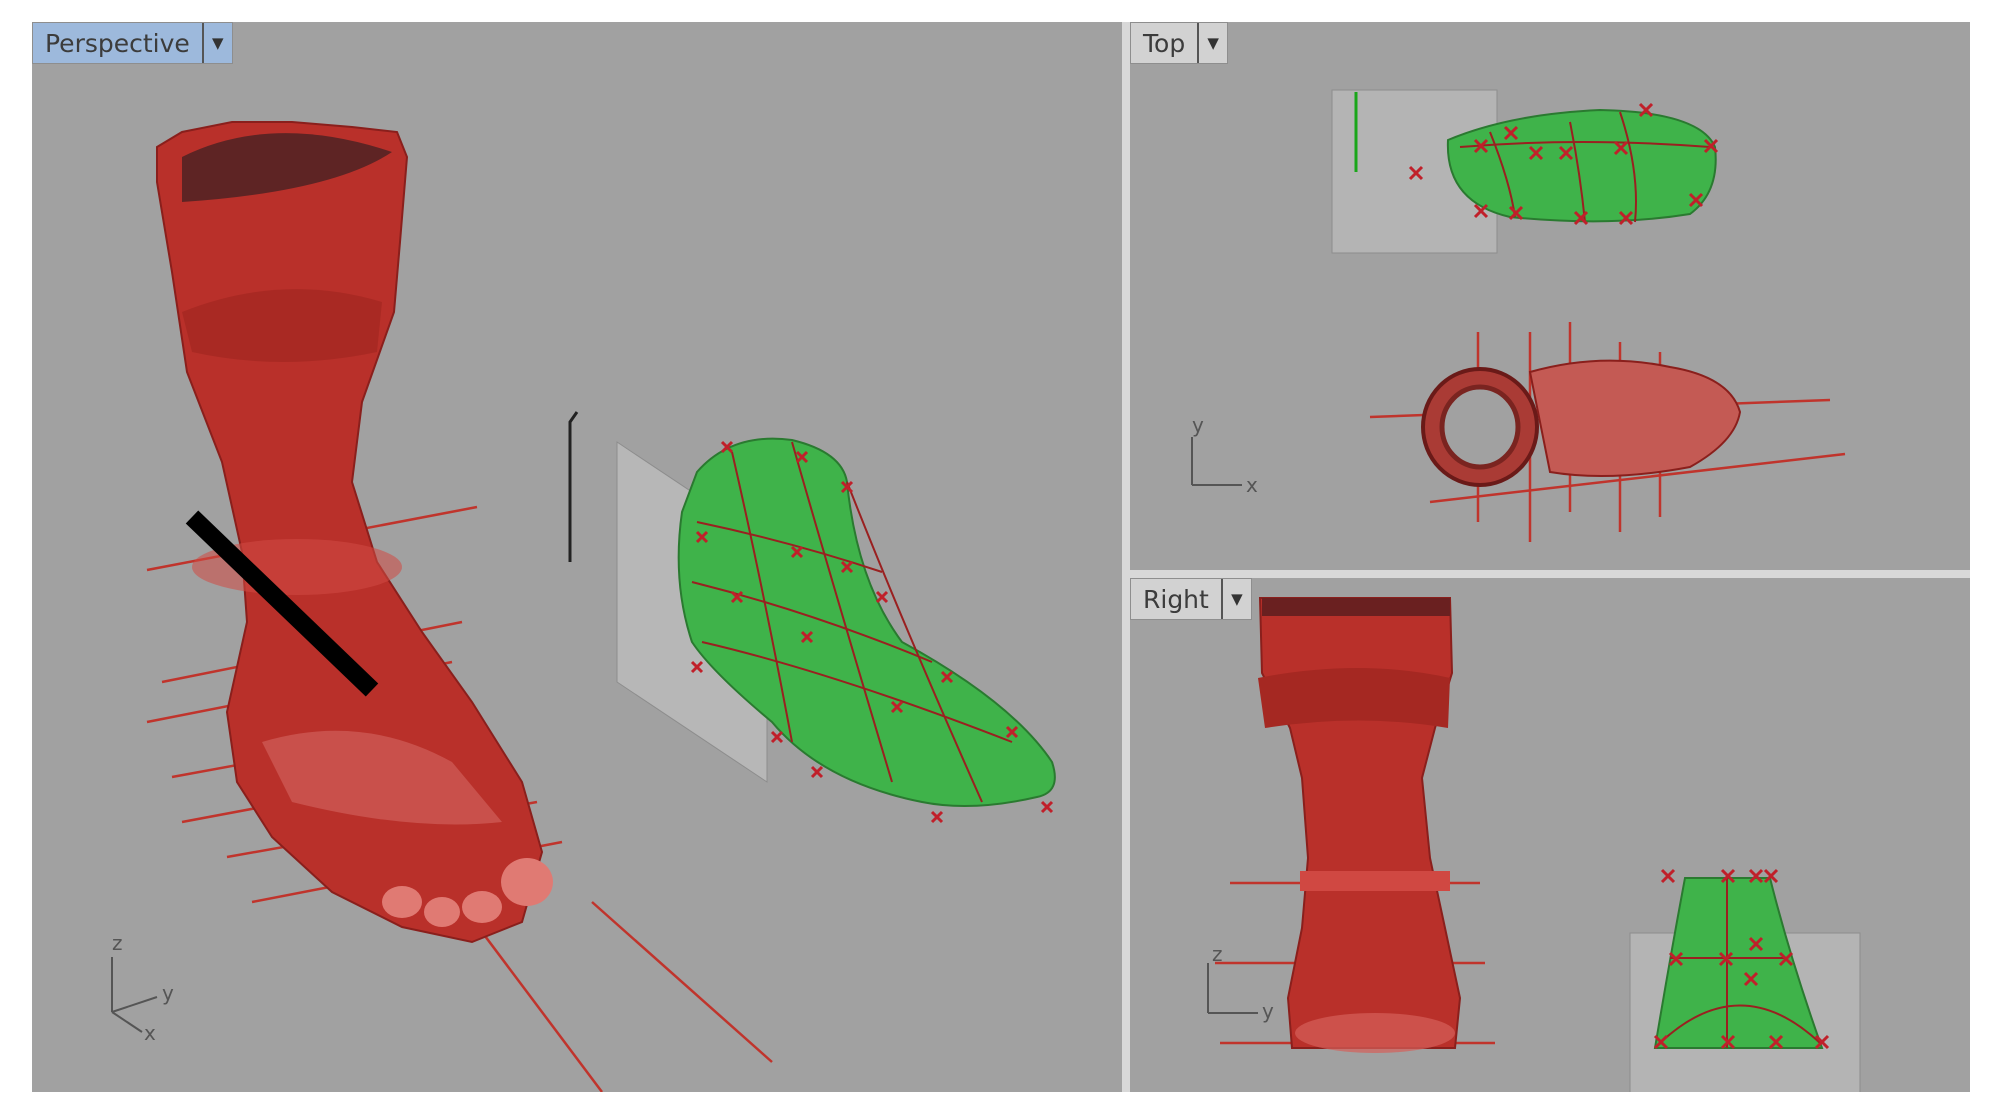 This screenshot has width=2000, height=1098. What do you see at coordinates (1232, 988) in the screenshot?
I see `right-axes-gizmo` at bounding box center [1232, 988].